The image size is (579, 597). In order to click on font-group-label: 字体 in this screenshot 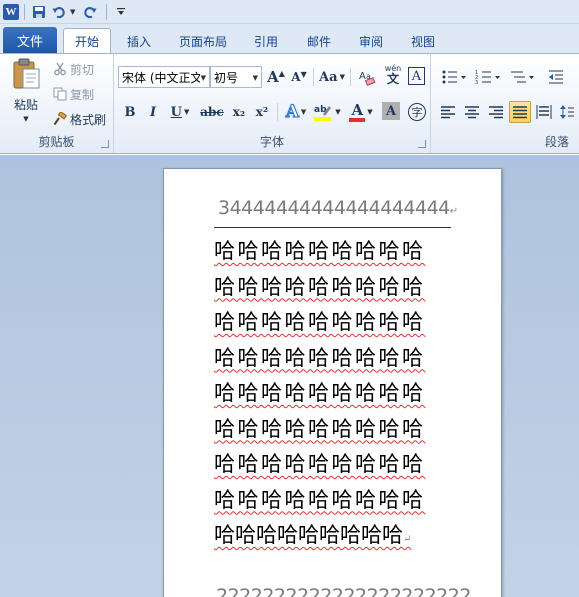, I will do `click(271, 142)`.